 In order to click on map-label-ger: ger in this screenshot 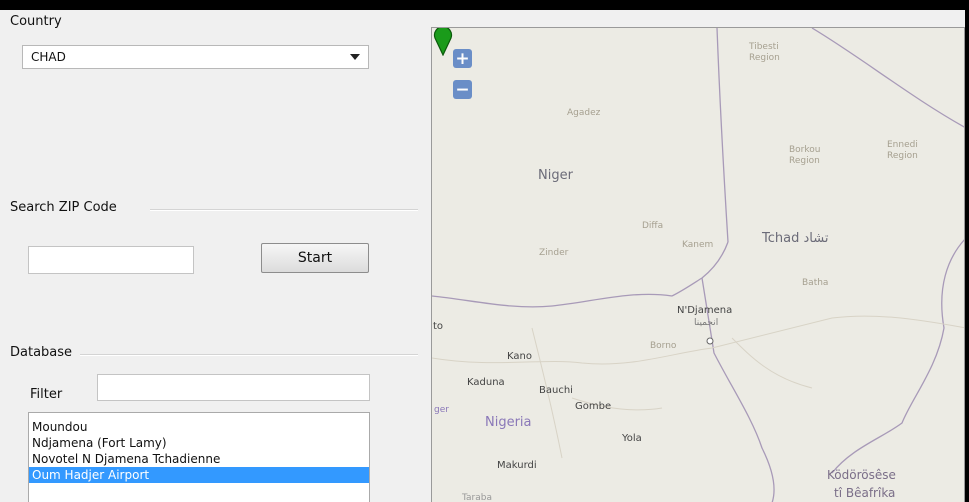, I will do `click(441, 410)`.